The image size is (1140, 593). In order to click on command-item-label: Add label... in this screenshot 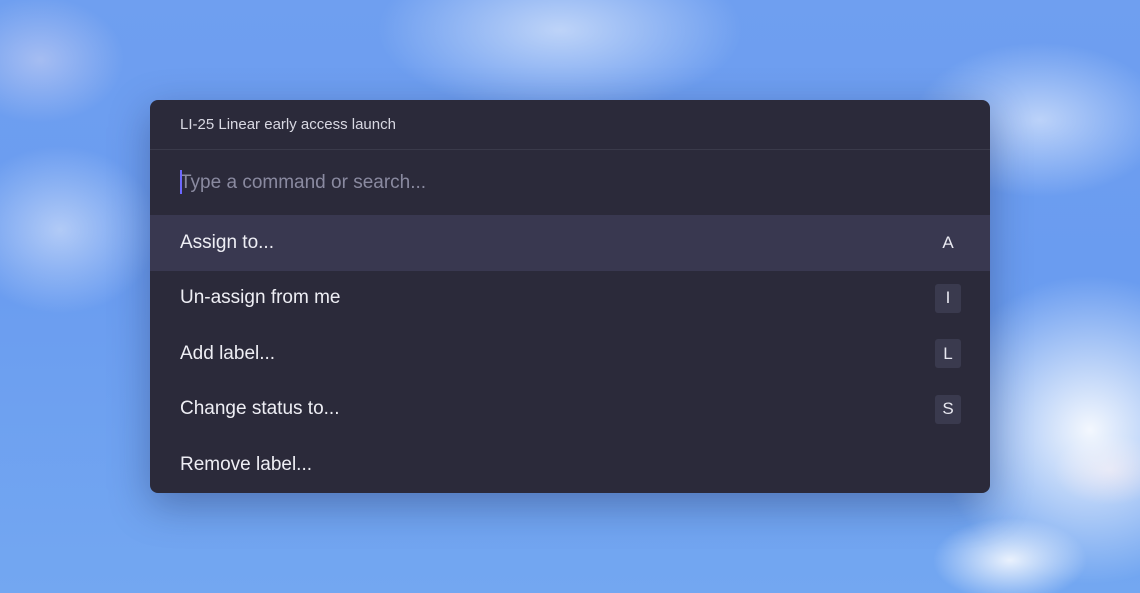, I will do `click(228, 353)`.